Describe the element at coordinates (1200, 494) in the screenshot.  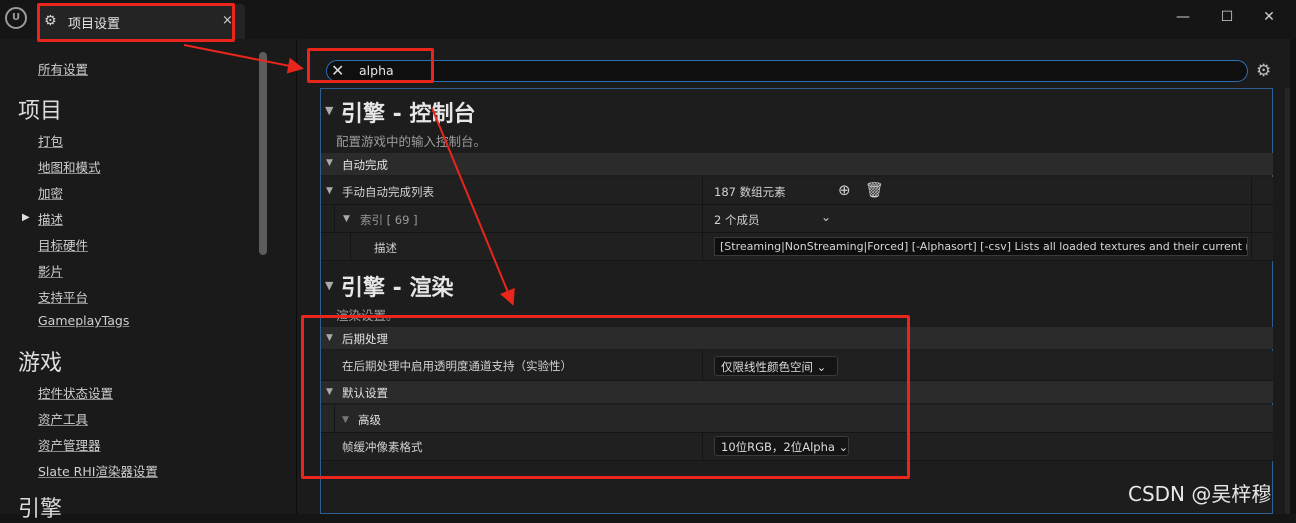
I see `watermark: CSDN @吴梓穆` at that location.